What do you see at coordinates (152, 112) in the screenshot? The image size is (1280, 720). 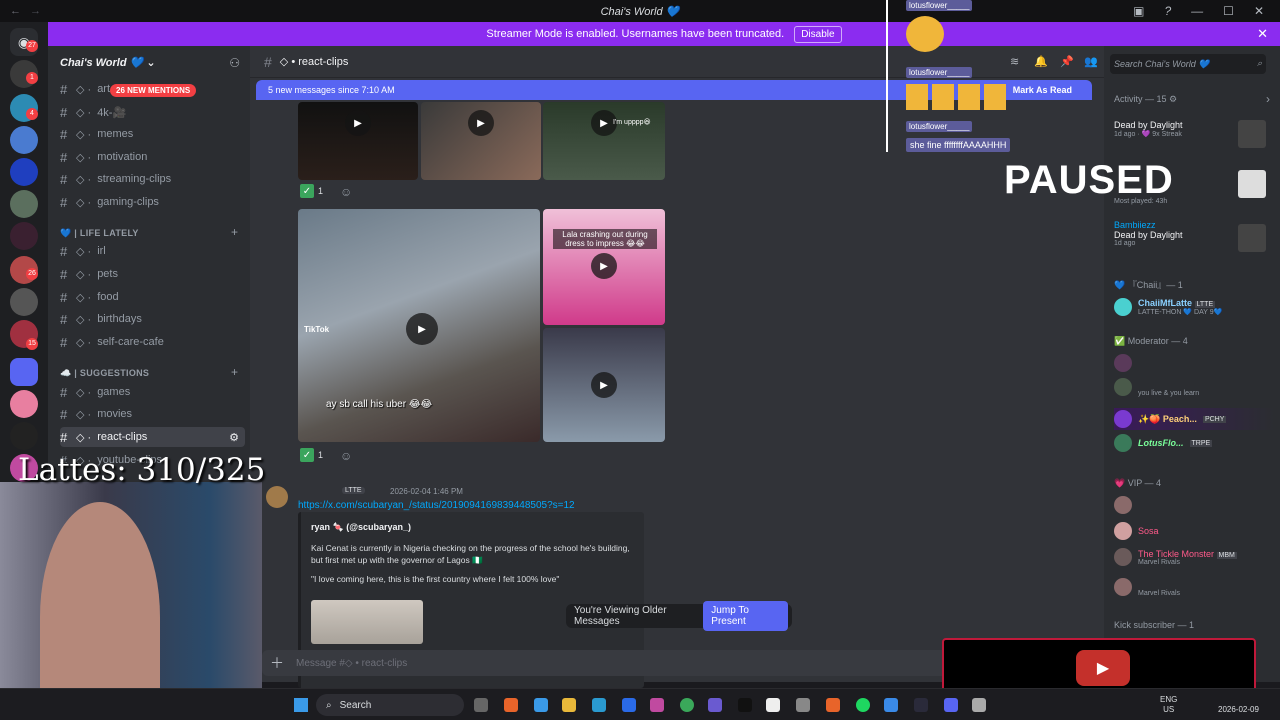 I see `channel-4k: # ◇ · 4k-🎥` at bounding box center [152, 112].